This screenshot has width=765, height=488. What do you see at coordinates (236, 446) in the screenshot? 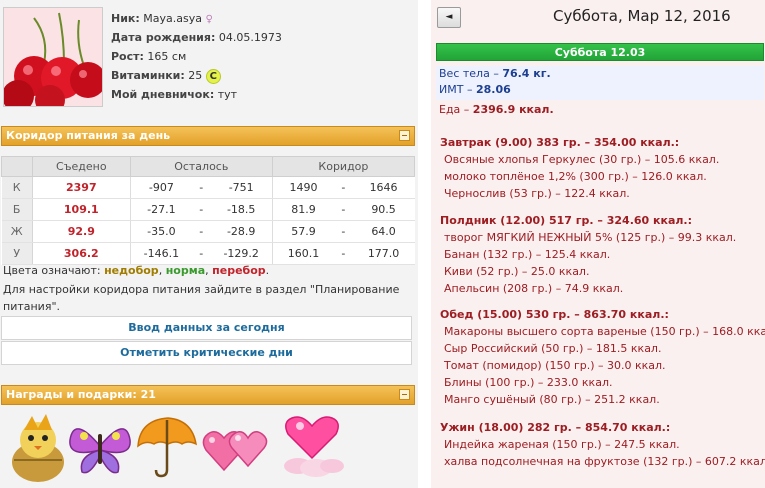
I see `two-hearts-icon` at bounding box center [236, 446].